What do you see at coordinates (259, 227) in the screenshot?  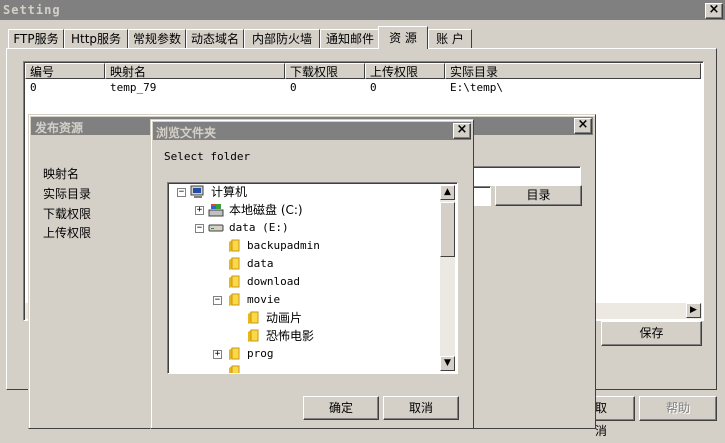 I see `tree-label: data (E:)` at bounding box center [259, 227].